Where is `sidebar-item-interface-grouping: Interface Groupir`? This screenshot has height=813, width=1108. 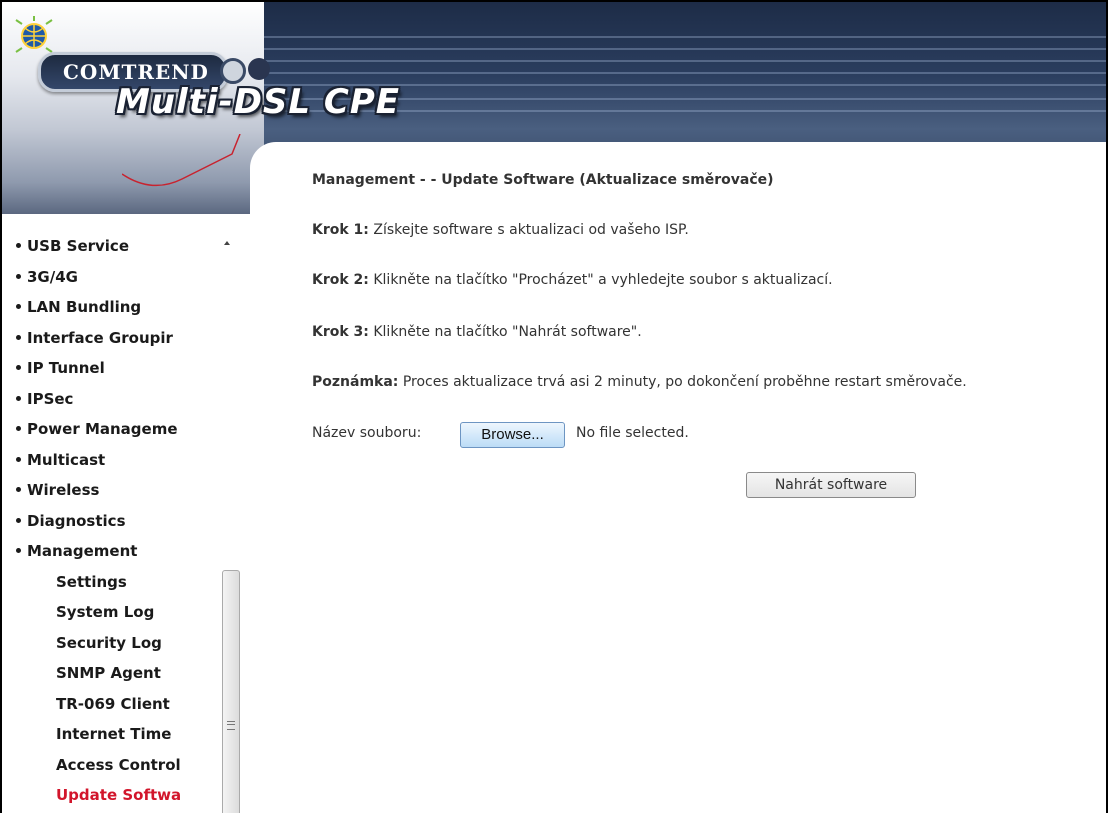
sidebar-item-interface-grouping: Interface Groupir is located at coordinates (94, 338).